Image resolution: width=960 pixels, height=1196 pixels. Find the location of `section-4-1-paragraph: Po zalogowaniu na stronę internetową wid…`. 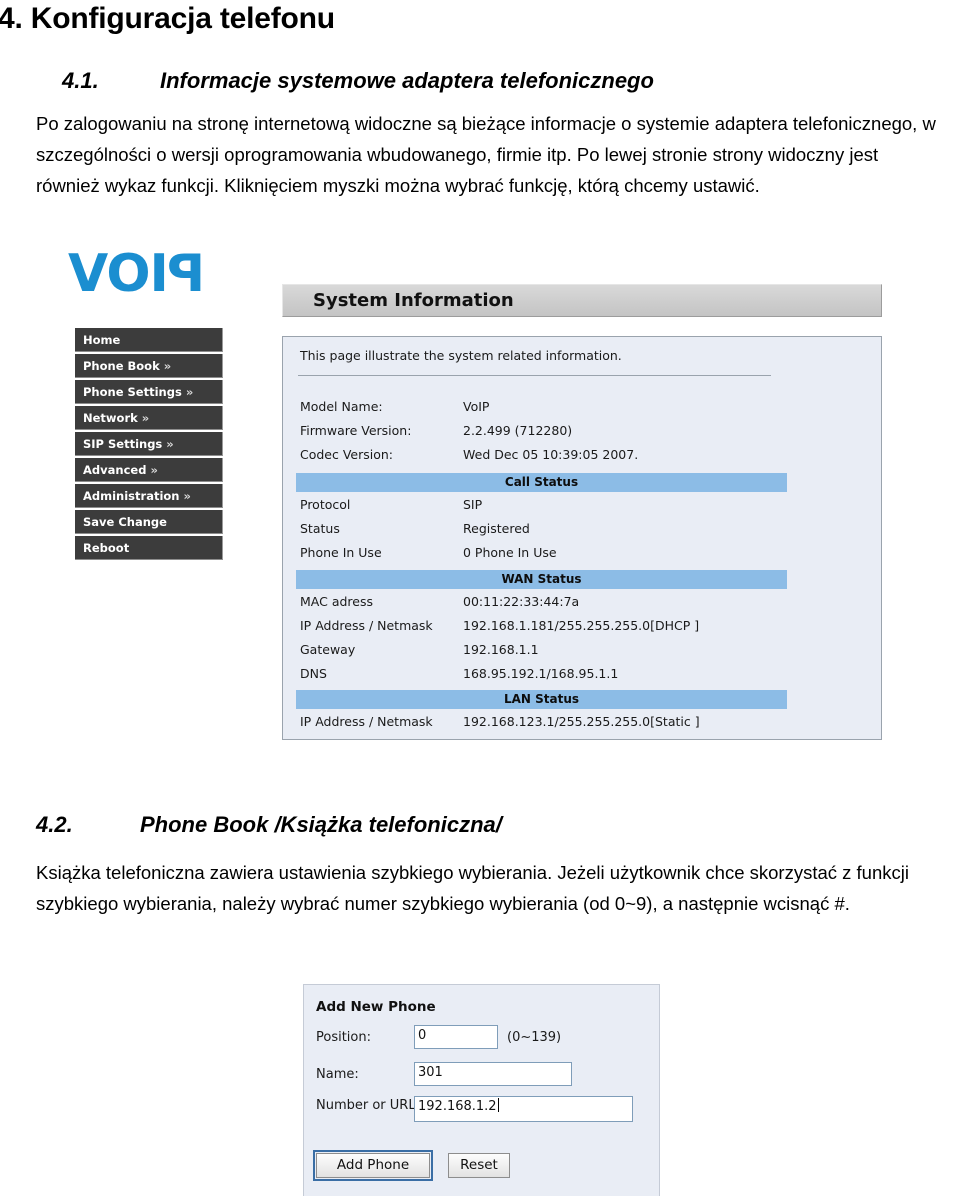

section-4-1-paragraph: Po zalogowaniu na stronę internetową wid… is located at coordinates (486, 154).